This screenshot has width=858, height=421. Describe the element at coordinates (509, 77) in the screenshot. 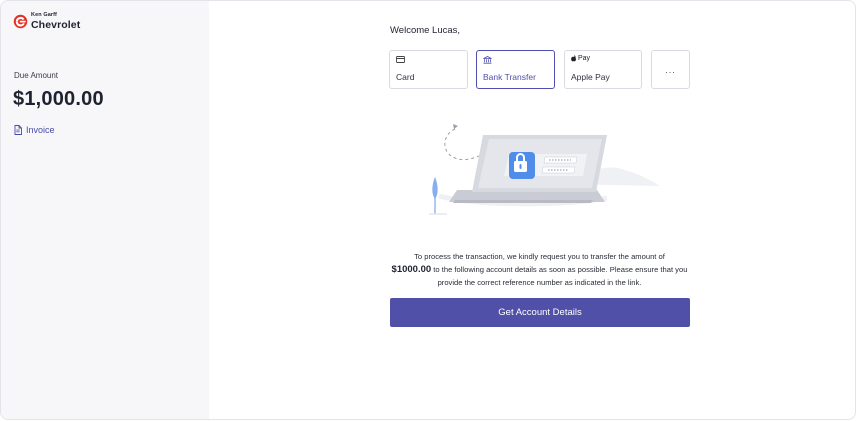

I see `tab-bank-transfer-label: Bank Transfer` at that location.